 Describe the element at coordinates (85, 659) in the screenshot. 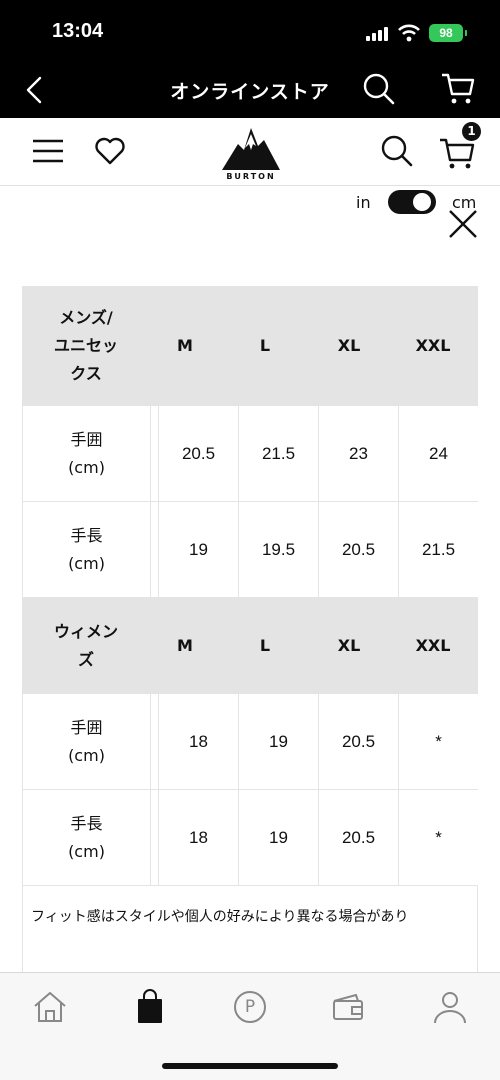

I see `header-line: ズ` at that location.